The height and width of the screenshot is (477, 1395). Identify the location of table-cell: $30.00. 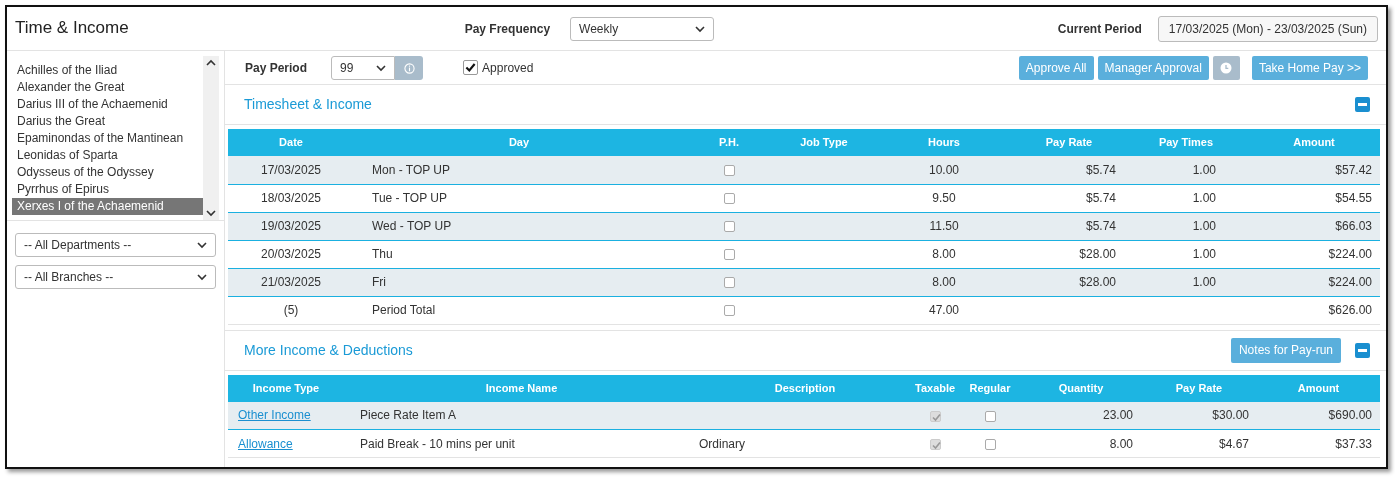
(1199, 415).